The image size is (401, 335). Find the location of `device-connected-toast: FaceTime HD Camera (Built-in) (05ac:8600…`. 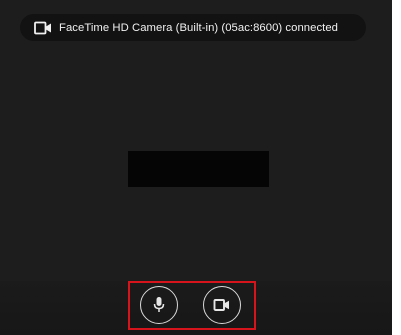

device-connected-toast: FaceTime HD Camera (Built-in) (05ac:8600… is located at coordinates (193, 27).